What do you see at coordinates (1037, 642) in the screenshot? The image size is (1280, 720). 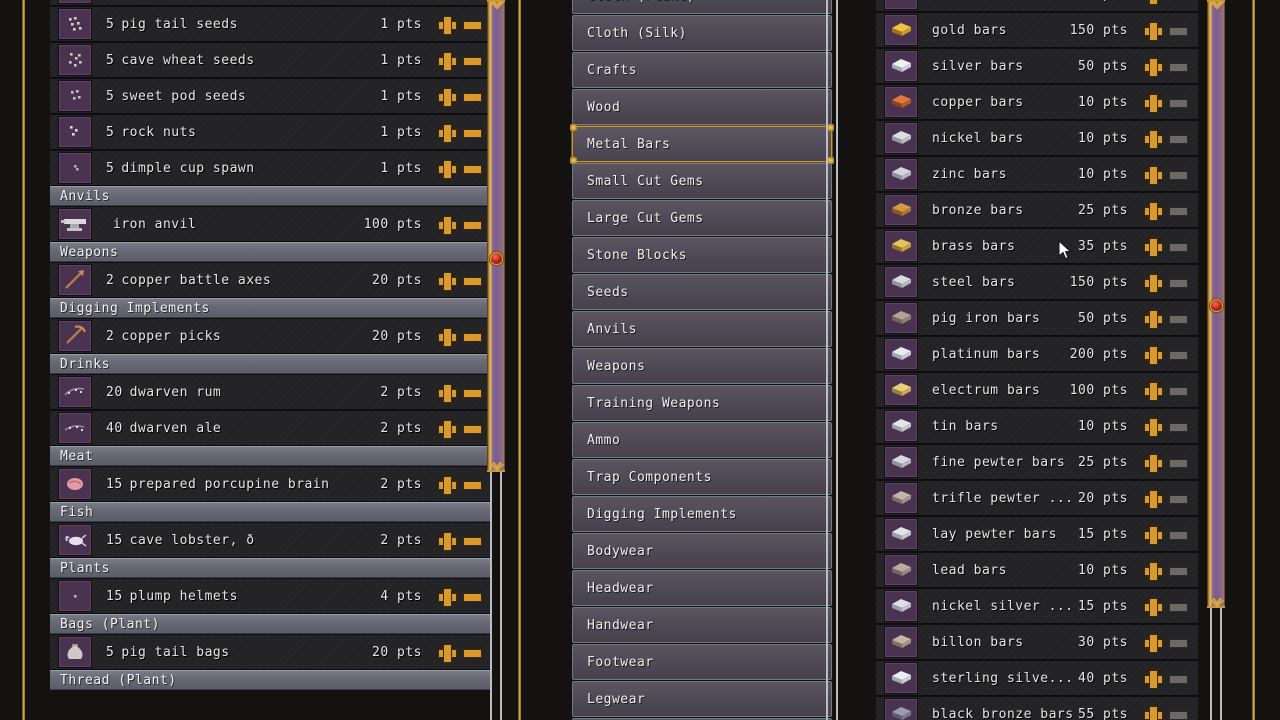 I see `list-item: billon bars 30 pts` at bounding box center [1037, 642].